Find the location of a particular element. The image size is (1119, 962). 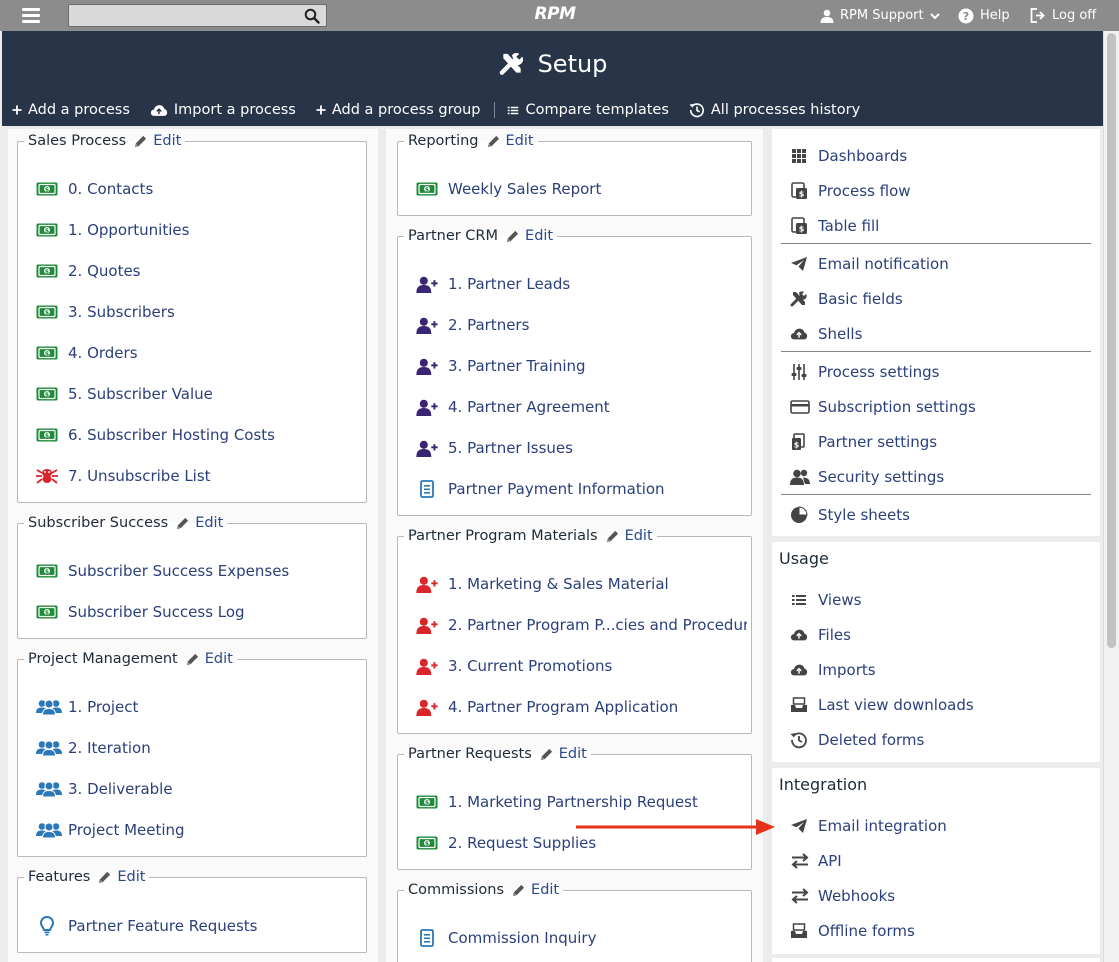

page-title: Setup is located at coordinates (572, 64).